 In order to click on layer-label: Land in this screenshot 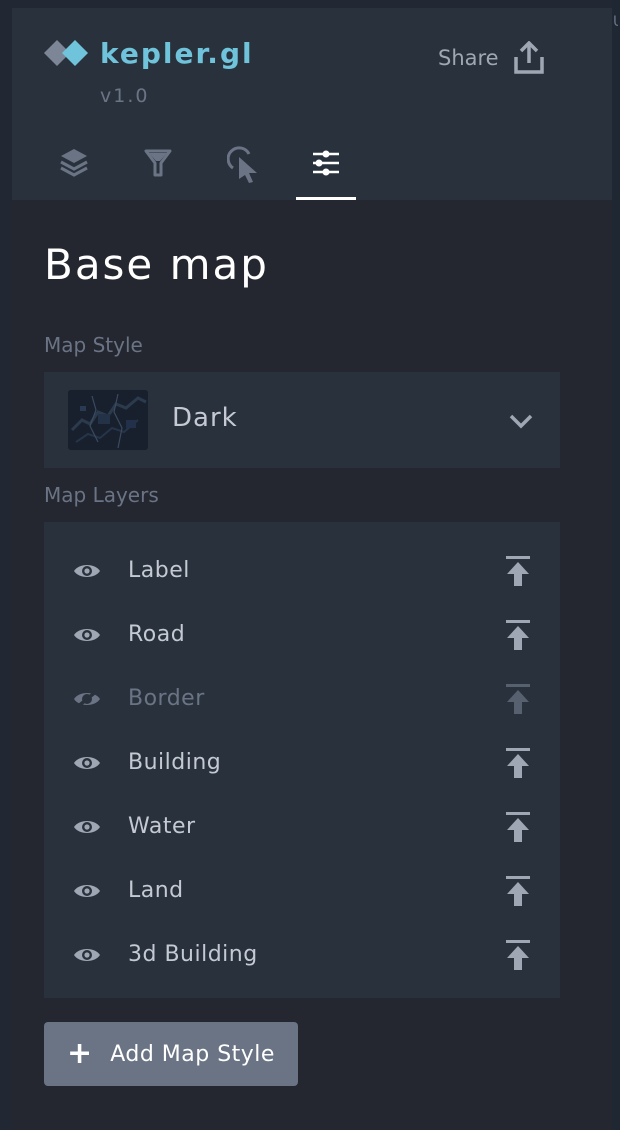, I will do `click(156, 890)`.